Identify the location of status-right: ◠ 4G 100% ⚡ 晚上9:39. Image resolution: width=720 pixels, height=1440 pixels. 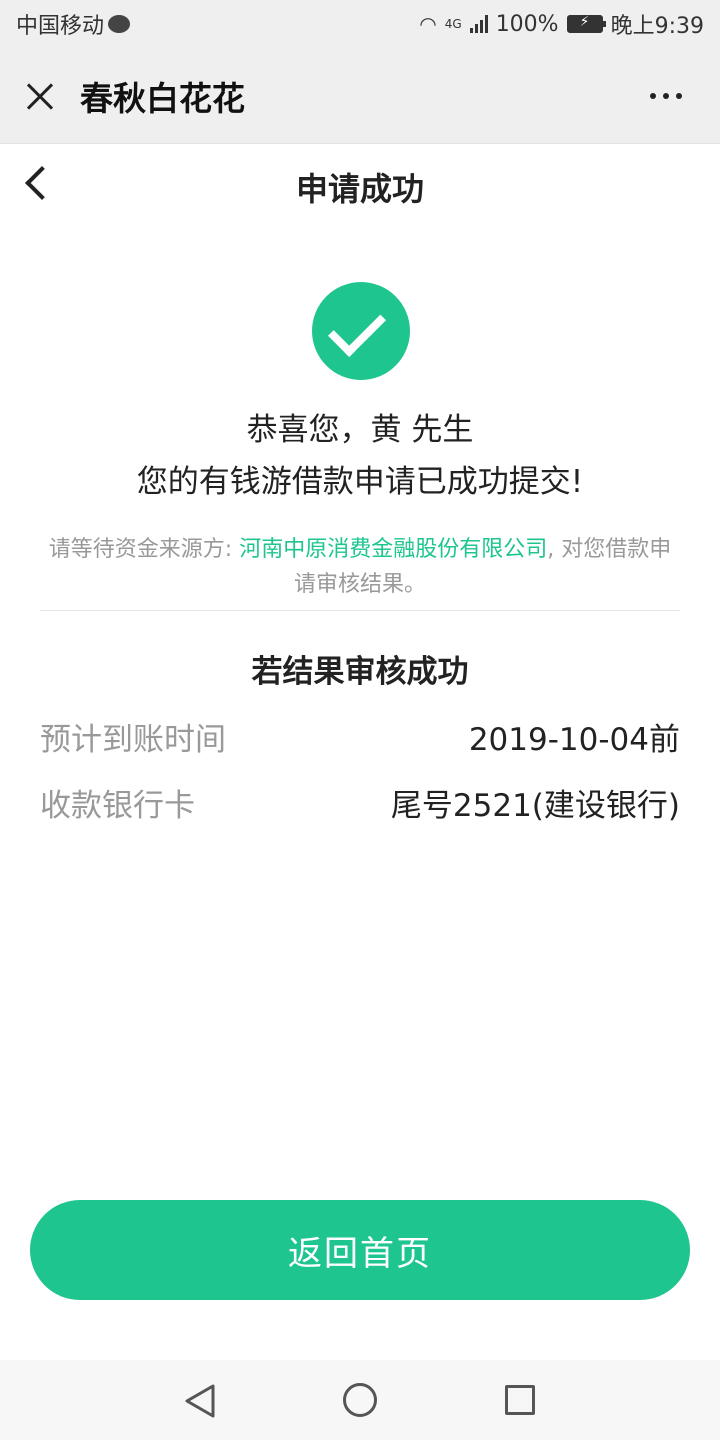
(561, 24).